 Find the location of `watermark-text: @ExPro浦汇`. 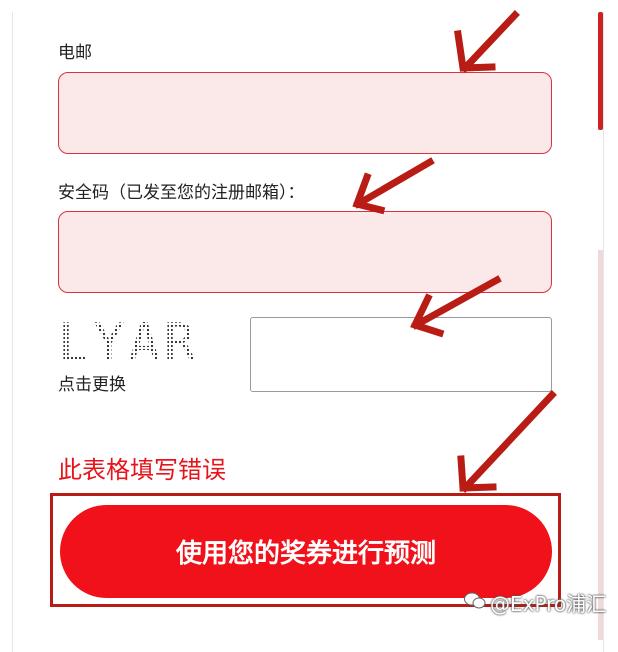

watermark-text: @ExPro浦汇 is located at coordinates (548, 604).